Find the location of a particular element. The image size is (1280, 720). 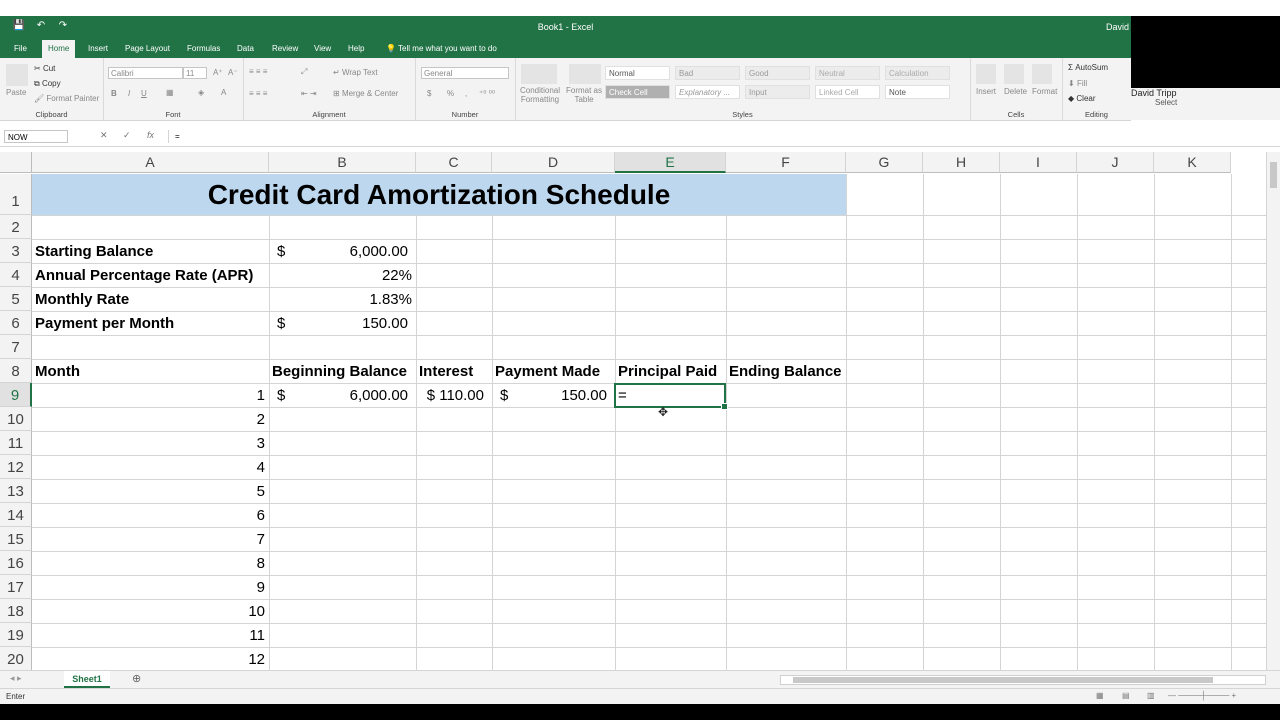

col-header-f: F is located at coordinates (786, 162).